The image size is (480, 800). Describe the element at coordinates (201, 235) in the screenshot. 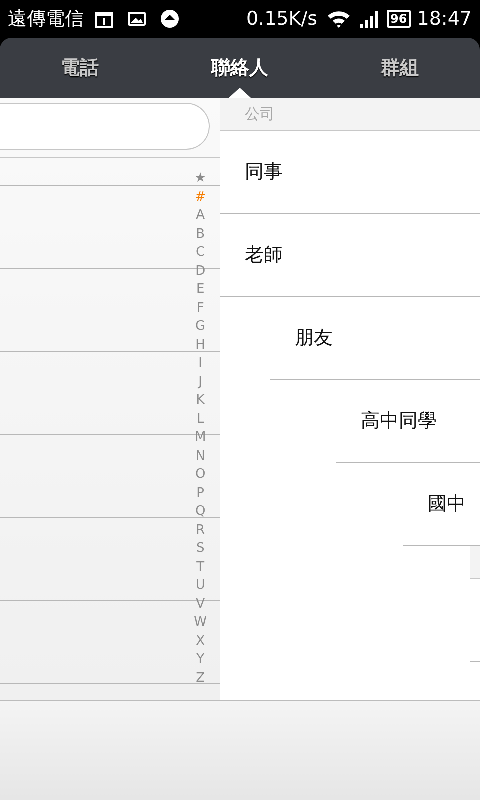

I see `index-letter: B` at that location.